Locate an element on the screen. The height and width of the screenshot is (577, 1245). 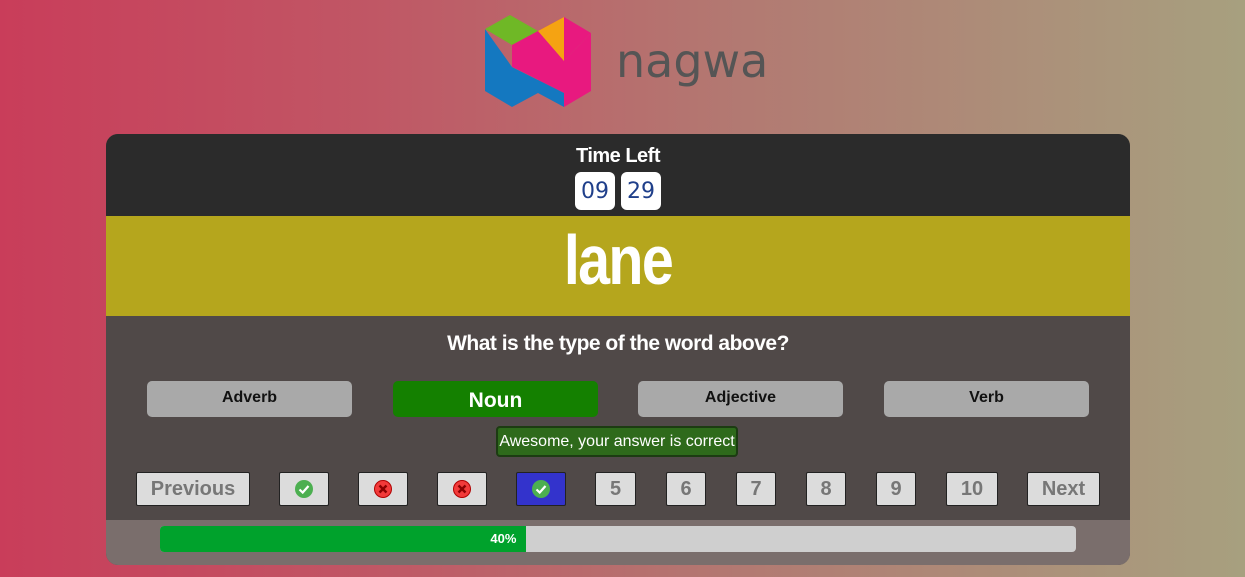
answer-feedback: Awesome, your answer is correct is located at coordinates (617, 441).